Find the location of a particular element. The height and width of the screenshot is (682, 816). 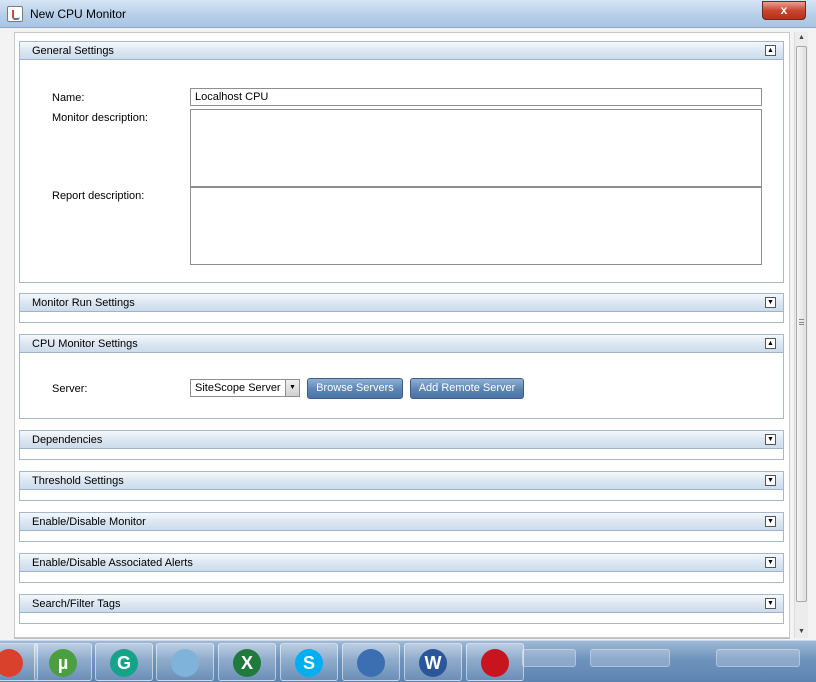

taskbar-button: S is located at coordinates (309, 662).